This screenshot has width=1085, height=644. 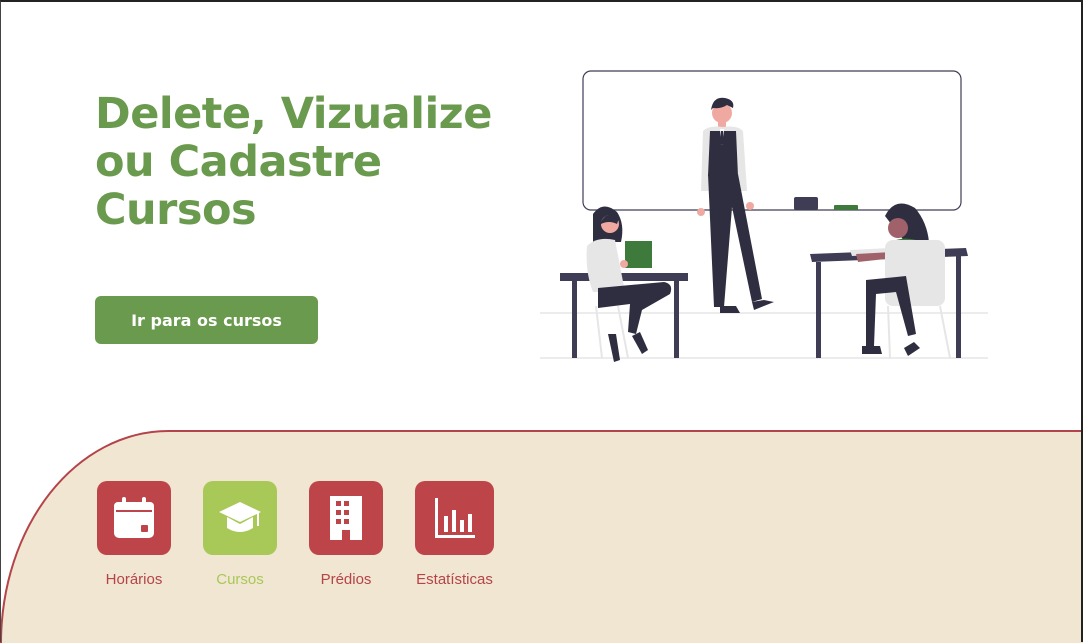 I want to click on nav-label-cursos: Cursos, so click(x=240, y=579).